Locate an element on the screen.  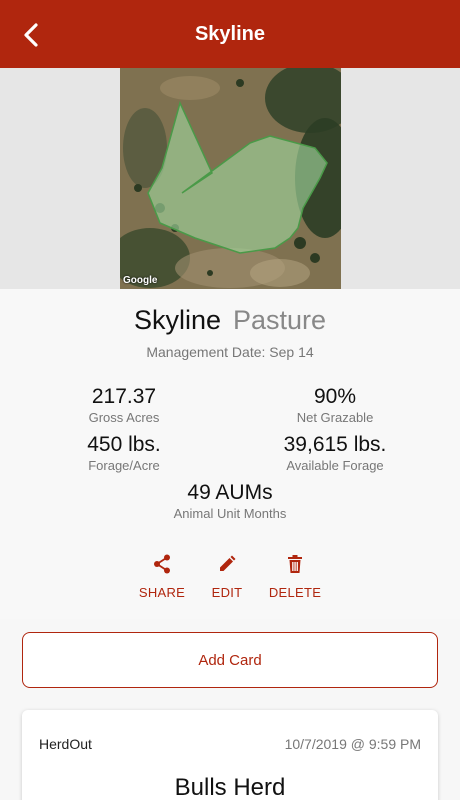
stat-aums: 49 AUMs Animal Unit Months is located at coordinates (230, 501).